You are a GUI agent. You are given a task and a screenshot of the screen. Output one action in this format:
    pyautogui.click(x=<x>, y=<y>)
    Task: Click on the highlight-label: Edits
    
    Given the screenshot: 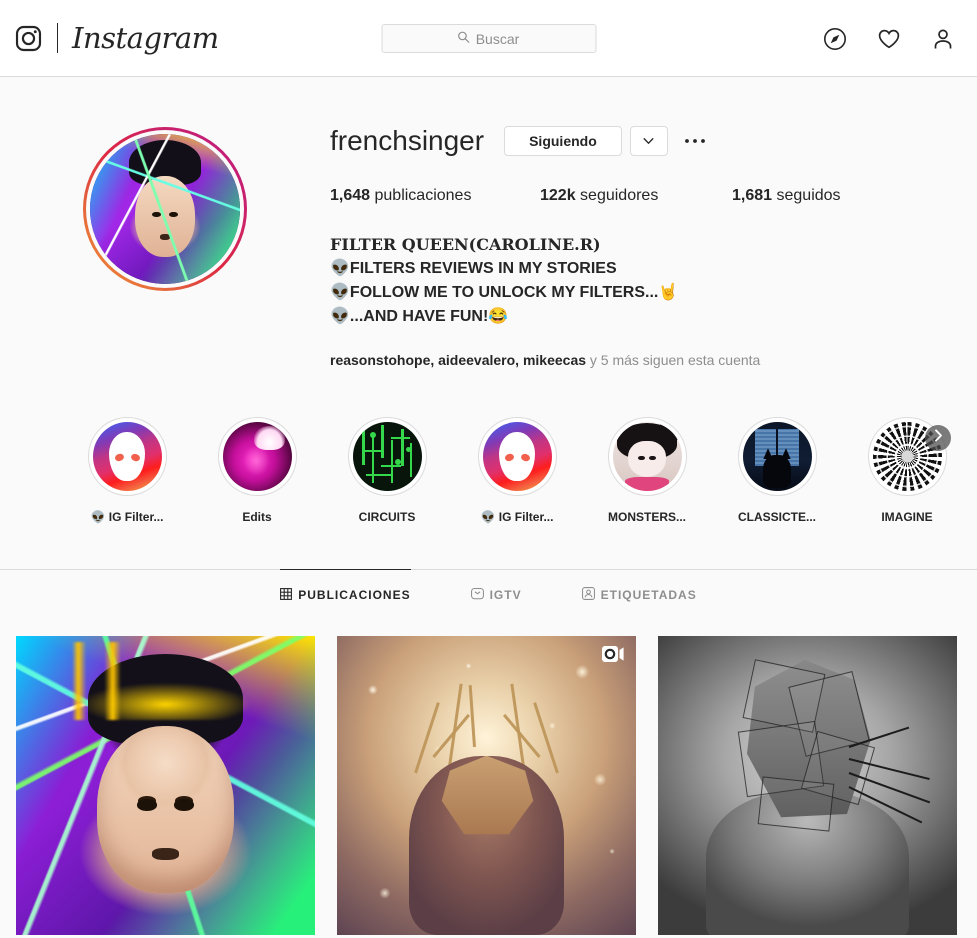 What is the action you would take?
    pyautogui.click(x=257, y=517)
    